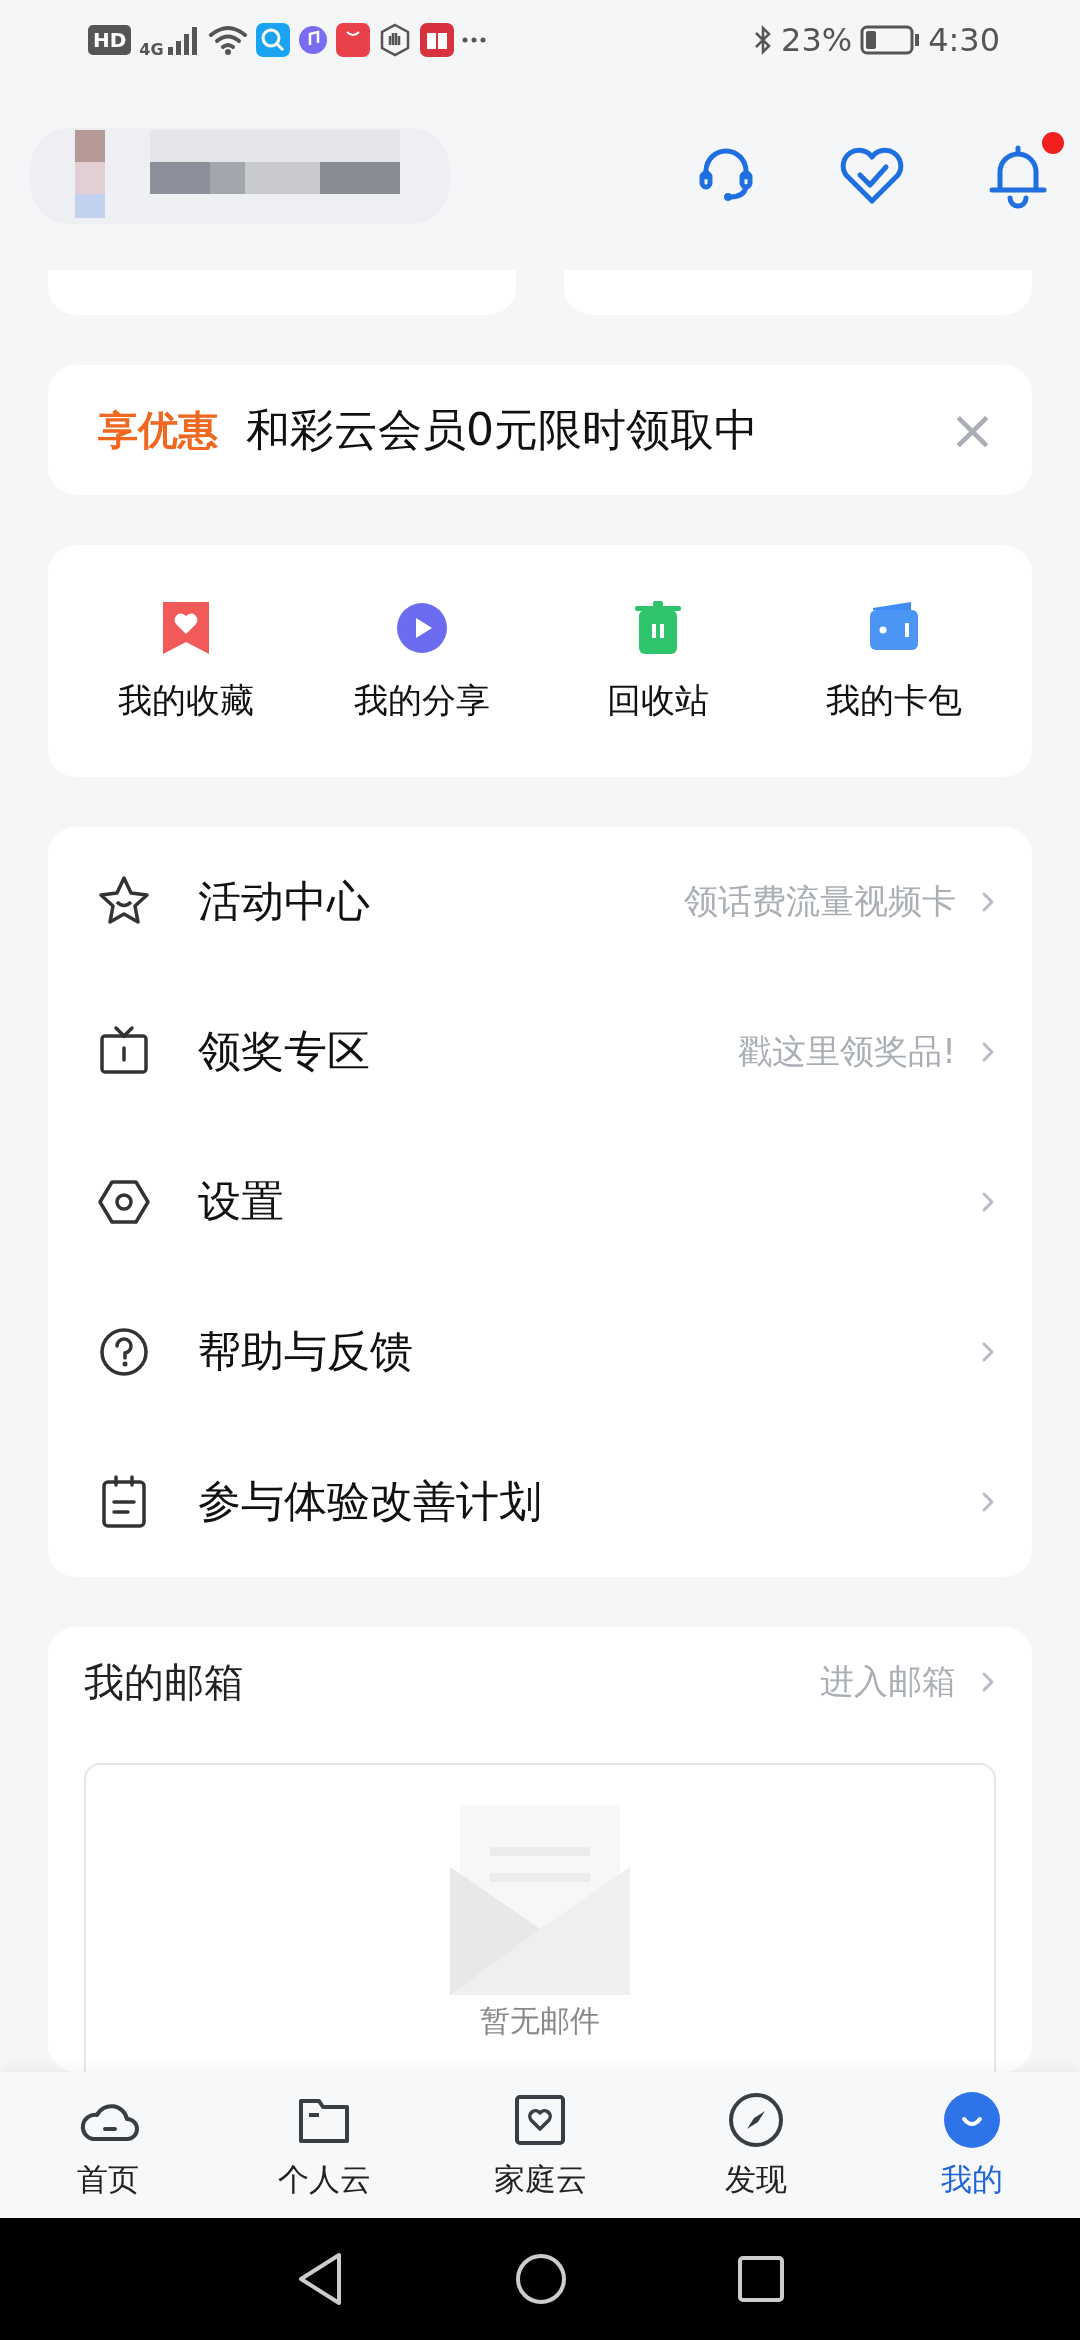 The image size is (1080, 2340). Describe the element at coordinates (763, 40) in the screenshot. I see `bluetooth-icon` at that location.